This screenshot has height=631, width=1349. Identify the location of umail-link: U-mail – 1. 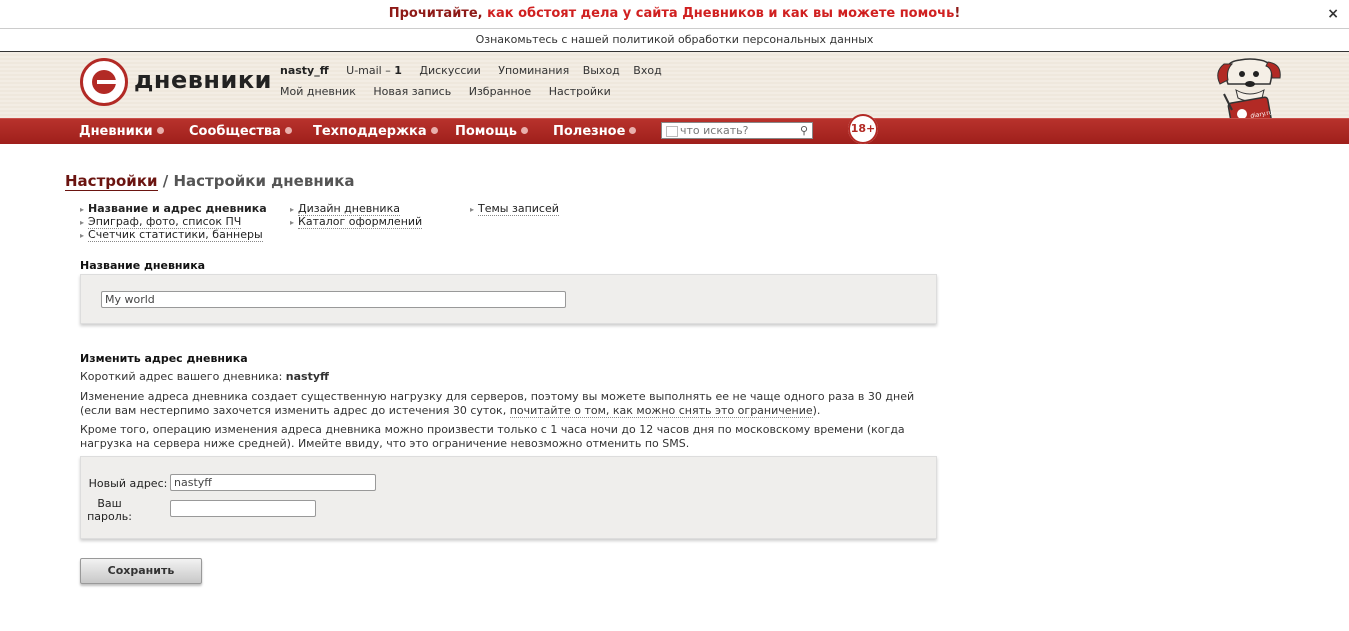
(374, 70).